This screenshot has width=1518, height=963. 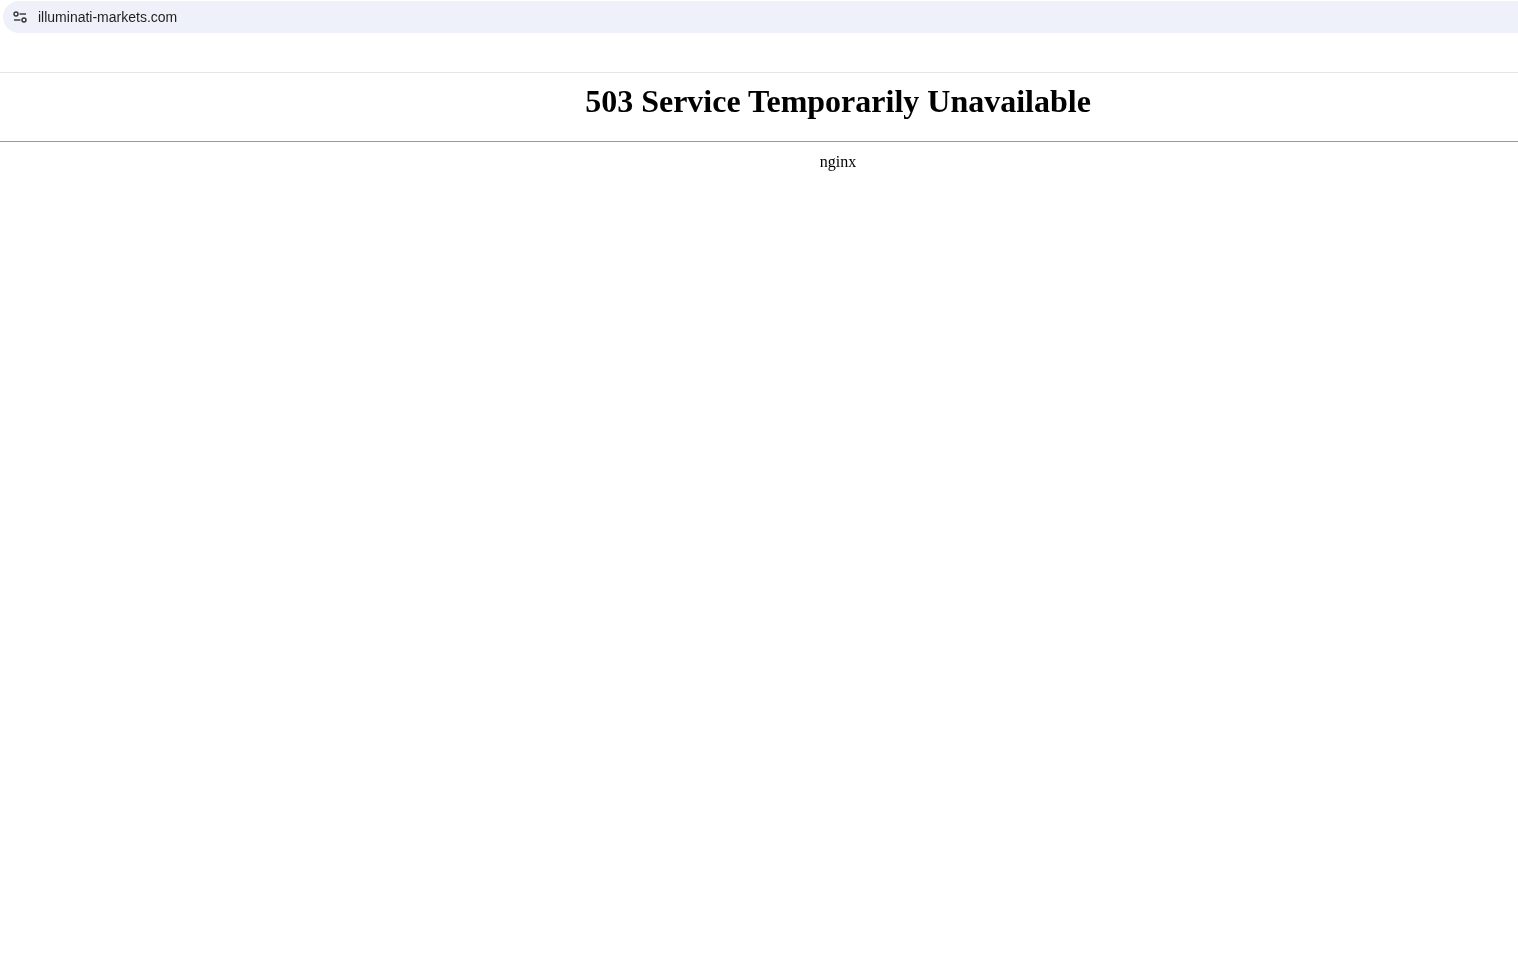 What do you see at coordinates (20, 17) in the screenshot?
I see `site-settings-icon` at bounding box center [20, 17].